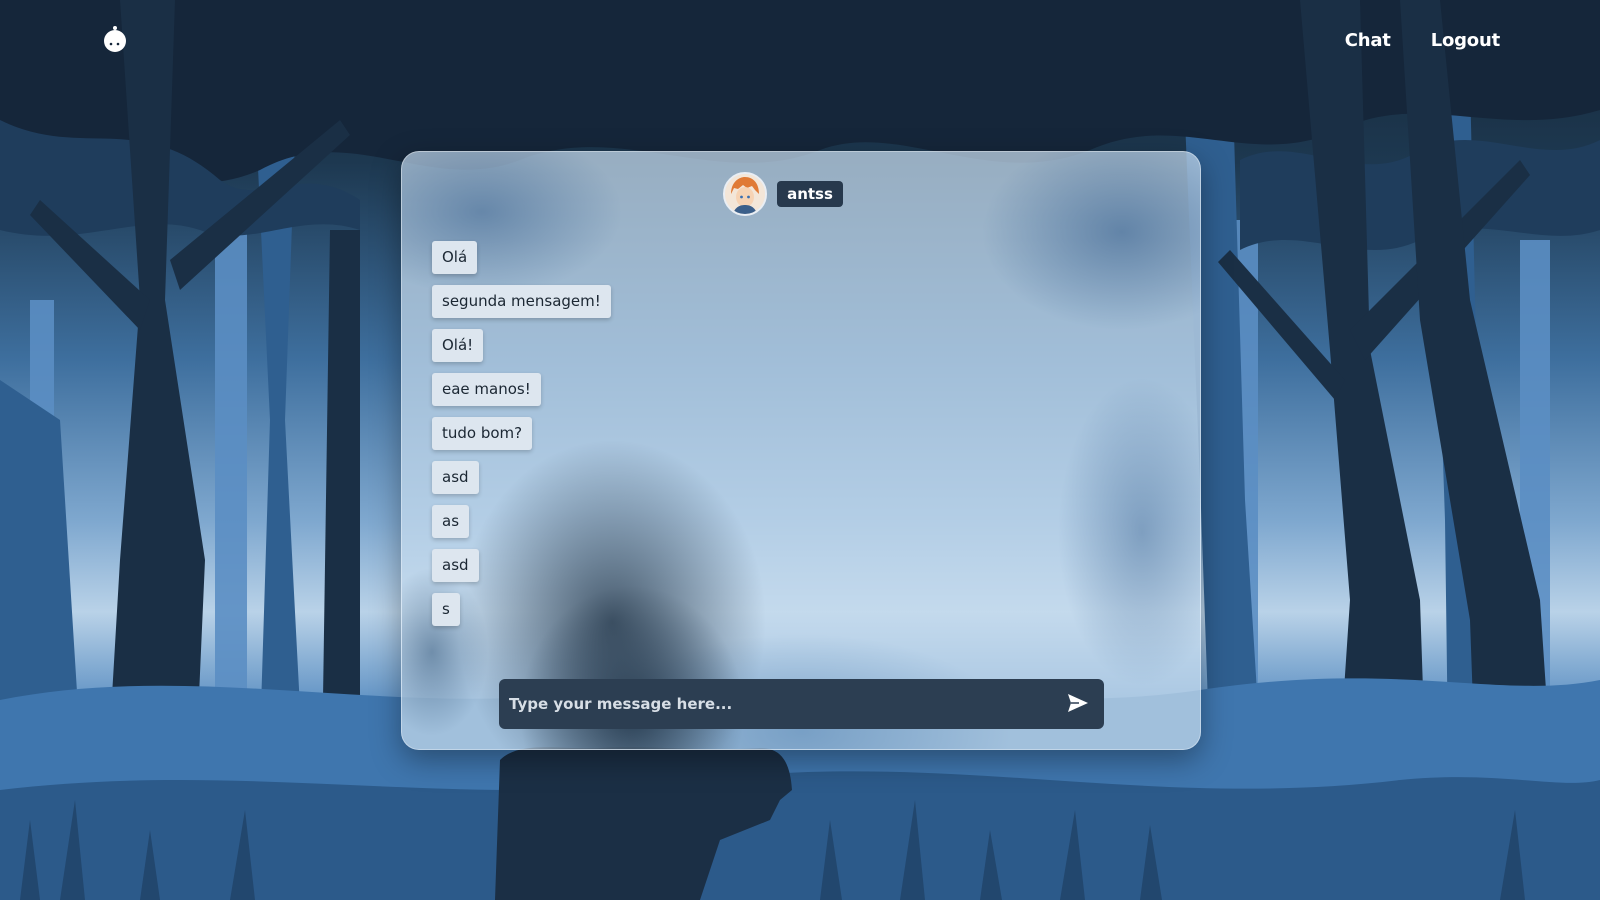 The height and width of the screenshot is (900, 1600). Describe the element at coordinates (115, 39) in the screenshot. I see `ghost-logo-icon` at that location.